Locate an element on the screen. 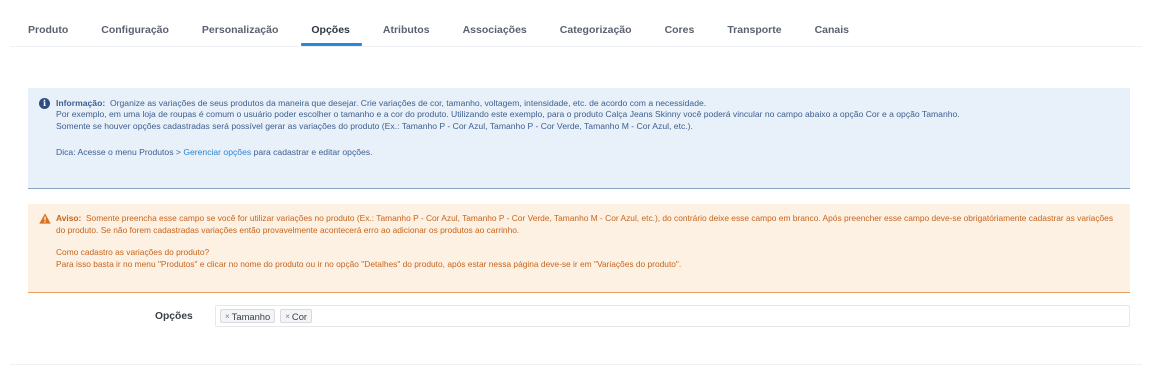  tab-categorizacao: Categorização is located at coordinates (591, 30).